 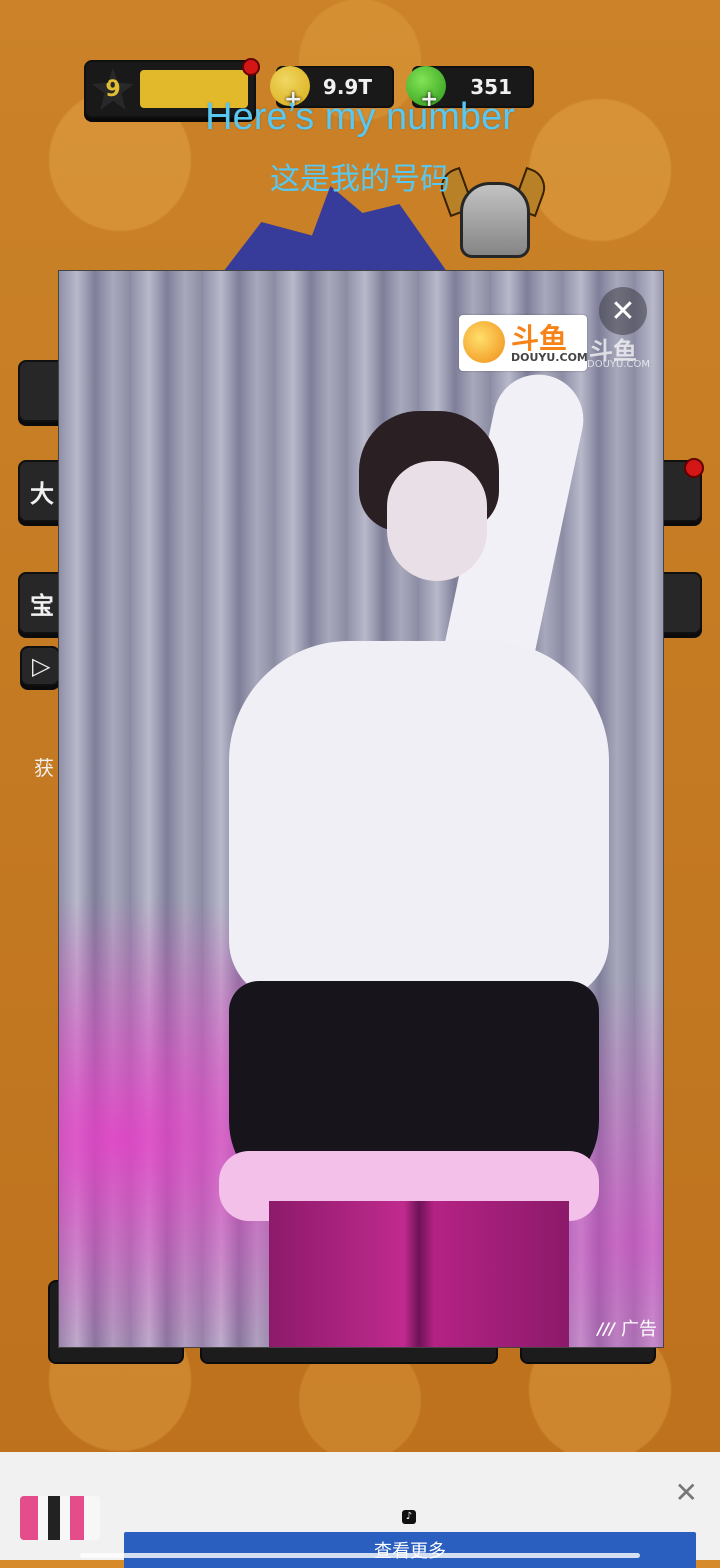 I want to click on tiktok-icon: ♪, so click(x=409, y=1517).